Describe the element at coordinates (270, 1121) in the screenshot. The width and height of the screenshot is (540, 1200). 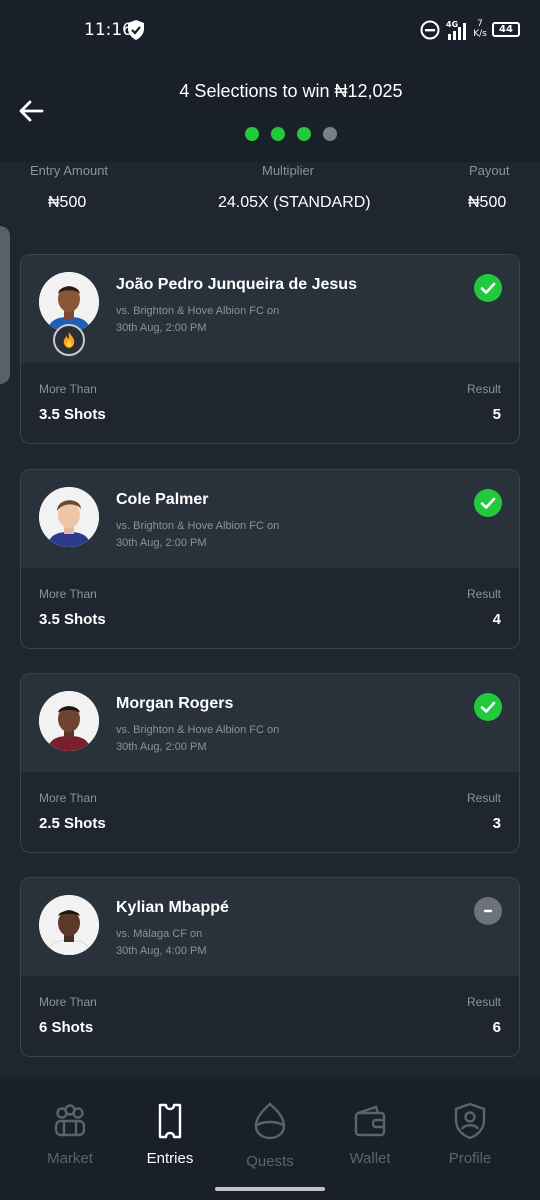
I see `quests-icon` at that location.